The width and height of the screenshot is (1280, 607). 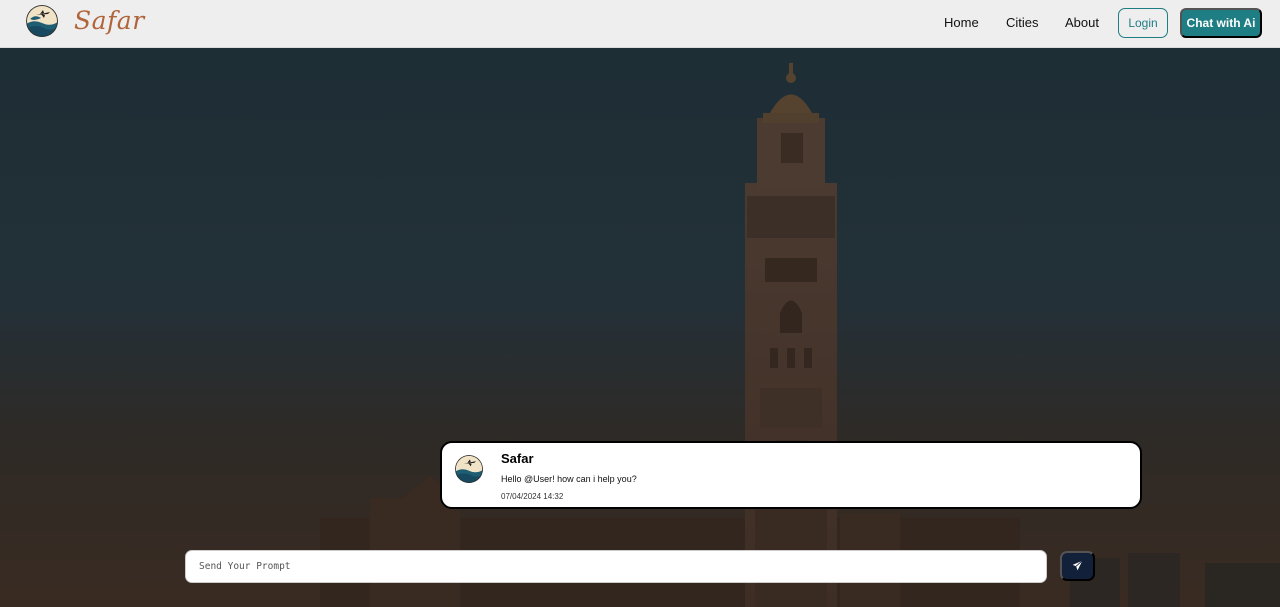 I want to click on message-sender: Safar, so click(x=517, y=458).